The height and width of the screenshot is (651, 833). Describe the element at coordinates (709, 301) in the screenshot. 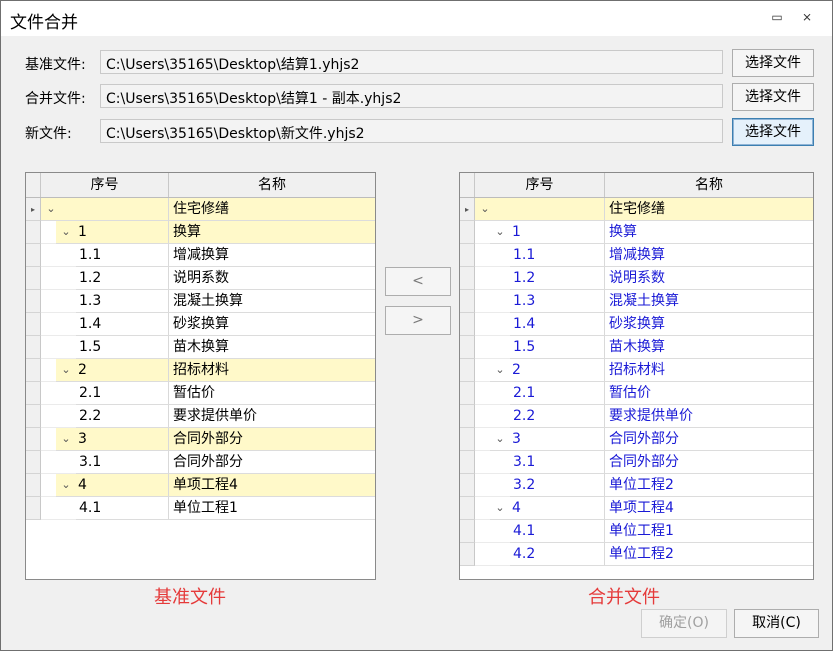

I see `name-cell: 混凝土换算` at that location.